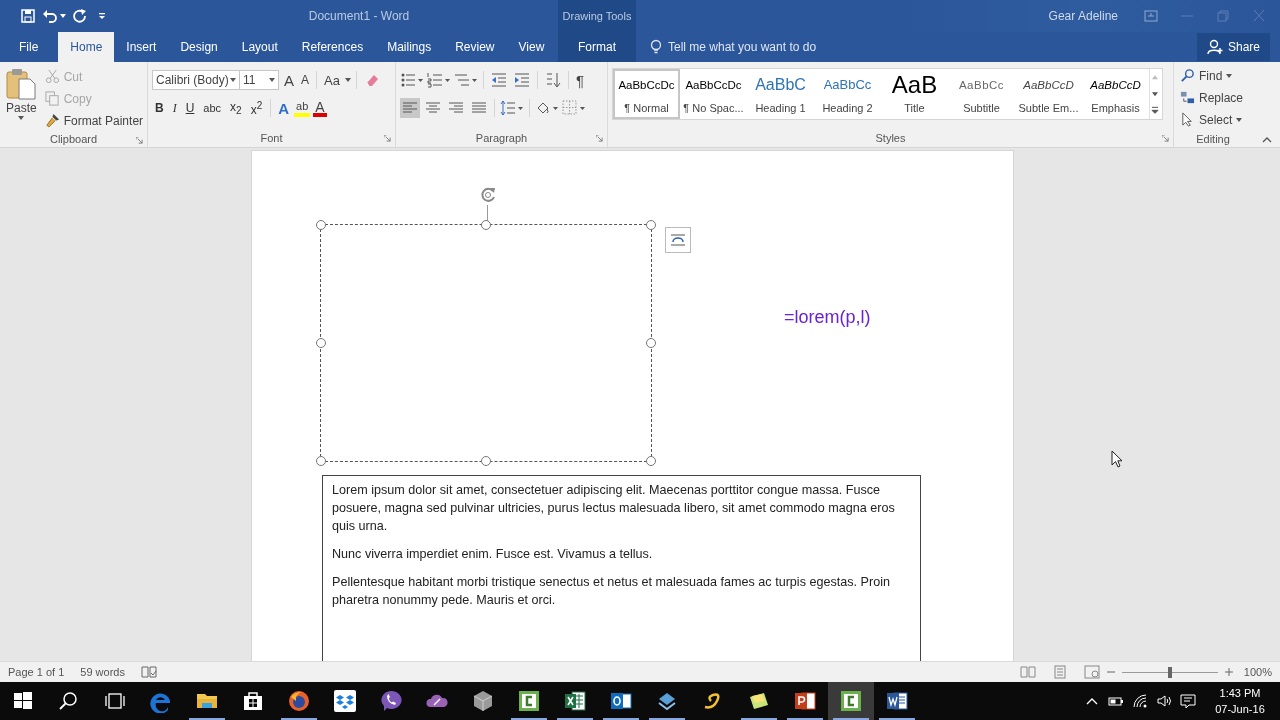  Describe the element at coordinates (522, 80) in the screenshot. I see `increase-indent-icon` at that location.